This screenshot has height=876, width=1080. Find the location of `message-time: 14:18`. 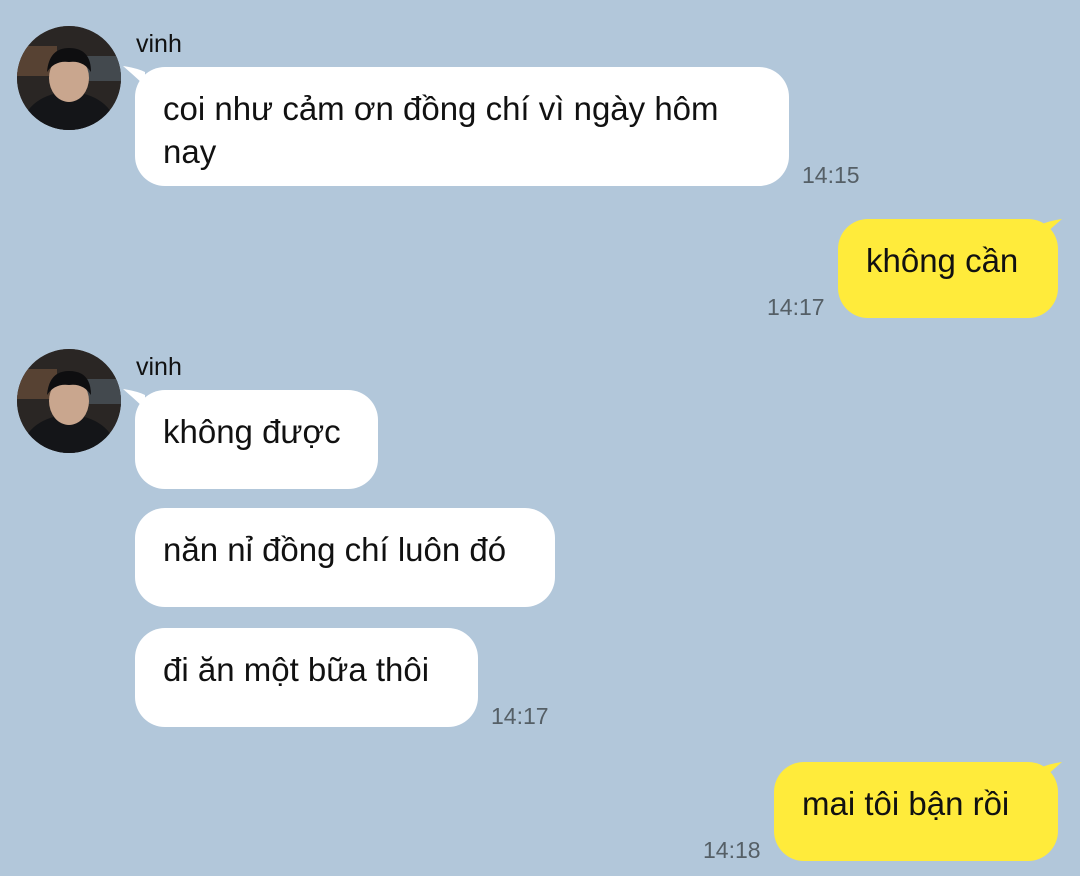

message-time: 14:18 is located at coordinates (732, 850).